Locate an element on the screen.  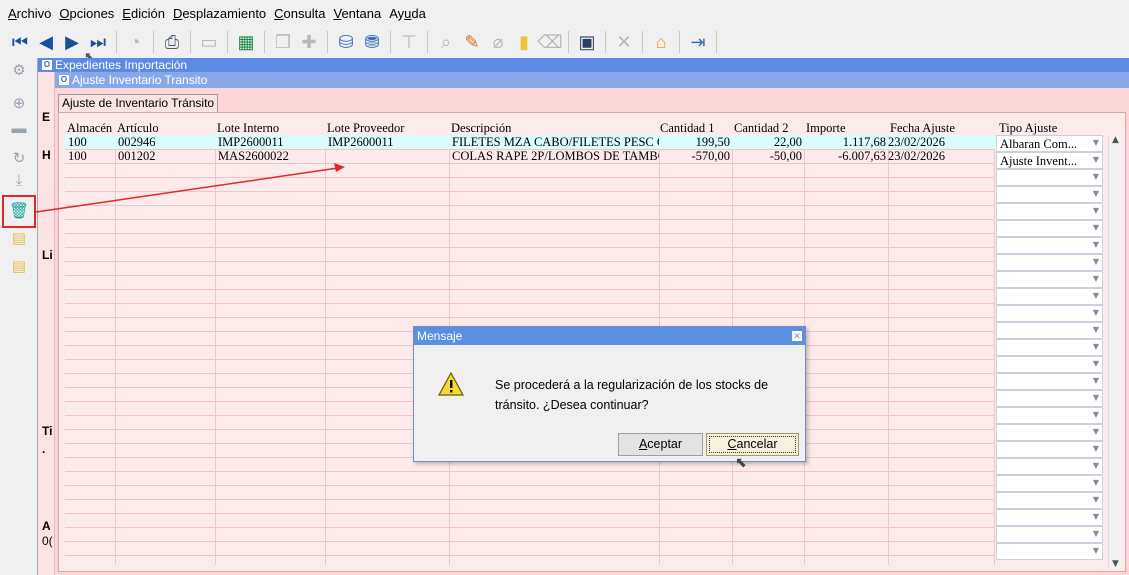
edit-icon: ✎ is located at coordinates (472, 42).